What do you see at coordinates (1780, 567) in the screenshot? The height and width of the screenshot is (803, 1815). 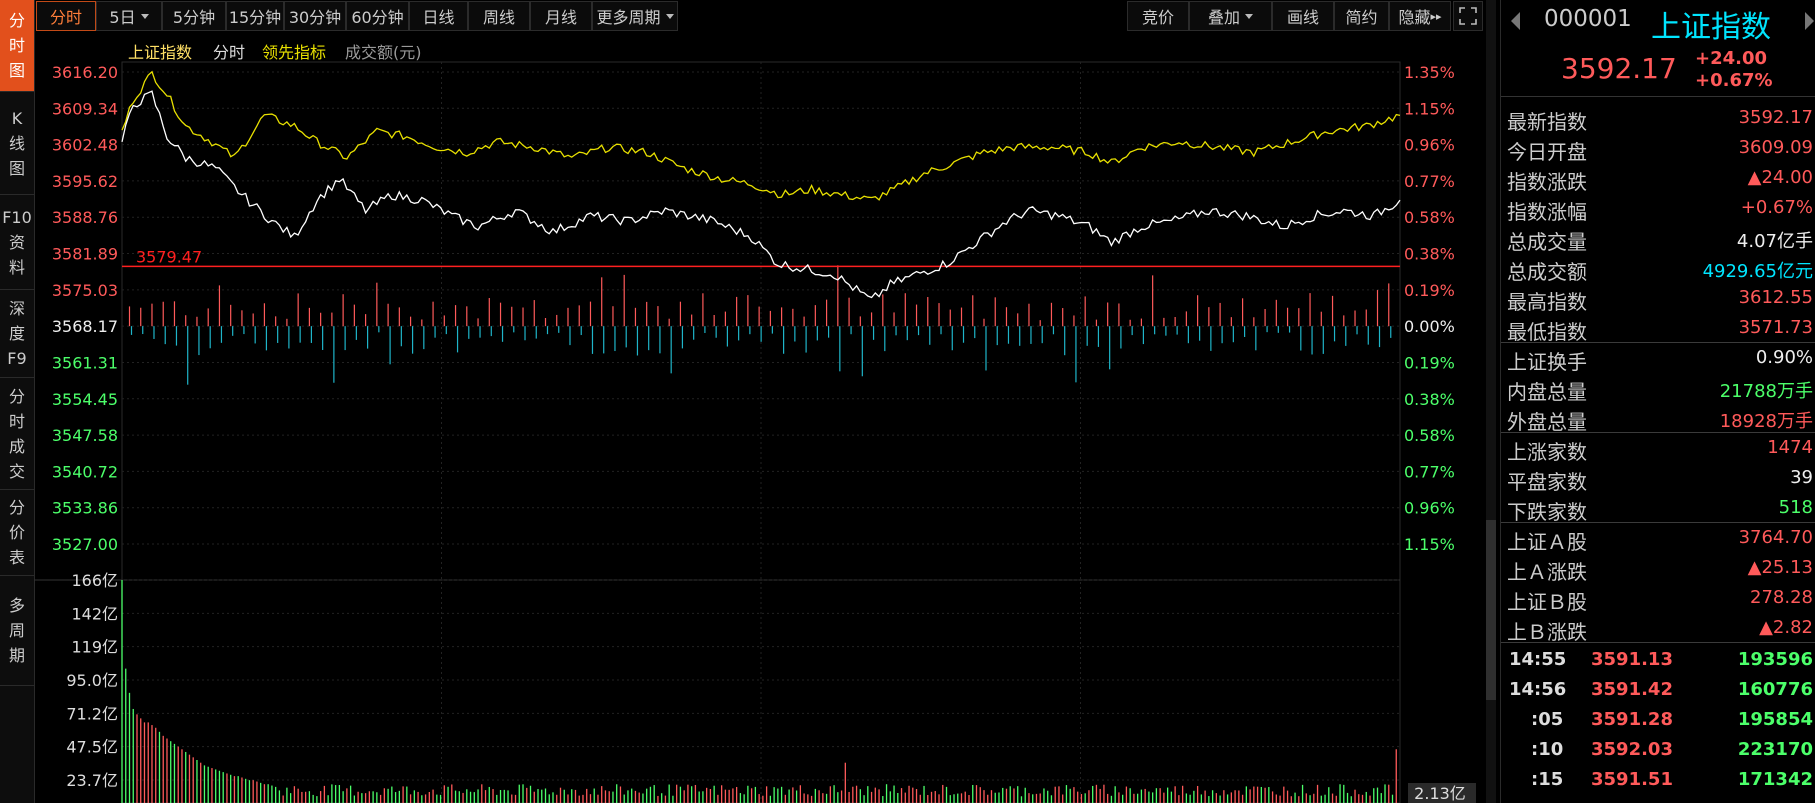 I see `quote-row-value: ▲25.13` at bounding box center [1780, 567].